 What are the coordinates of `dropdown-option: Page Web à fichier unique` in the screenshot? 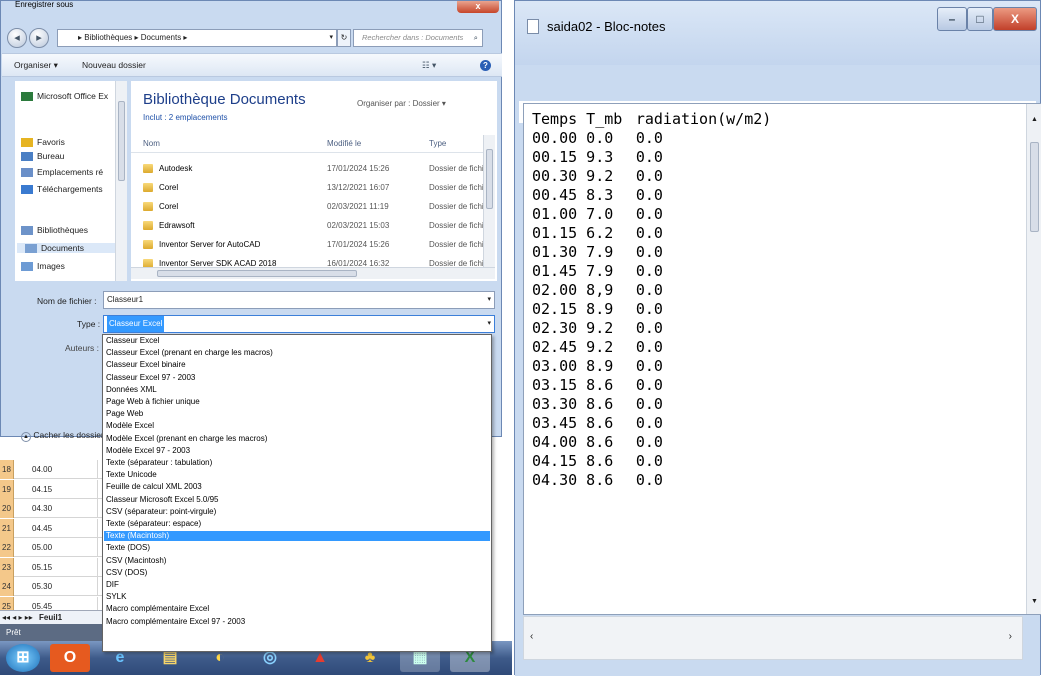 It's located at (297, 402).